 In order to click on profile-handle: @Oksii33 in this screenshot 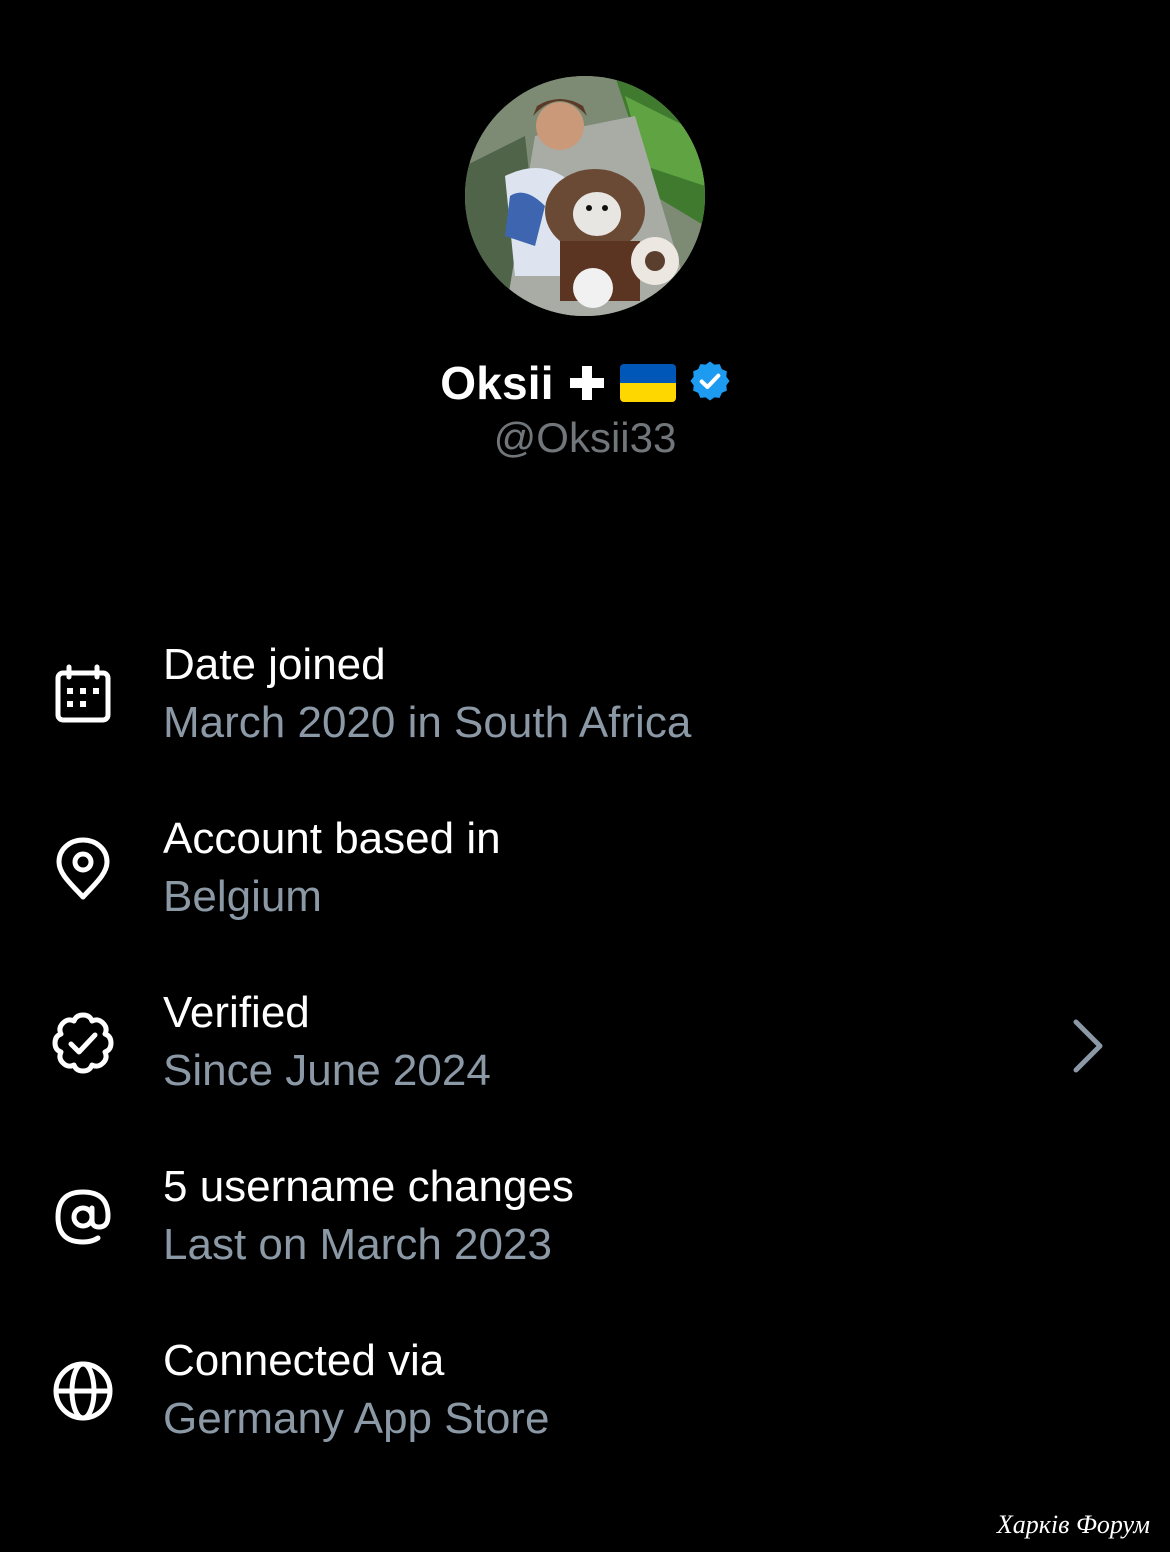, I will do `click(585, 437)`.